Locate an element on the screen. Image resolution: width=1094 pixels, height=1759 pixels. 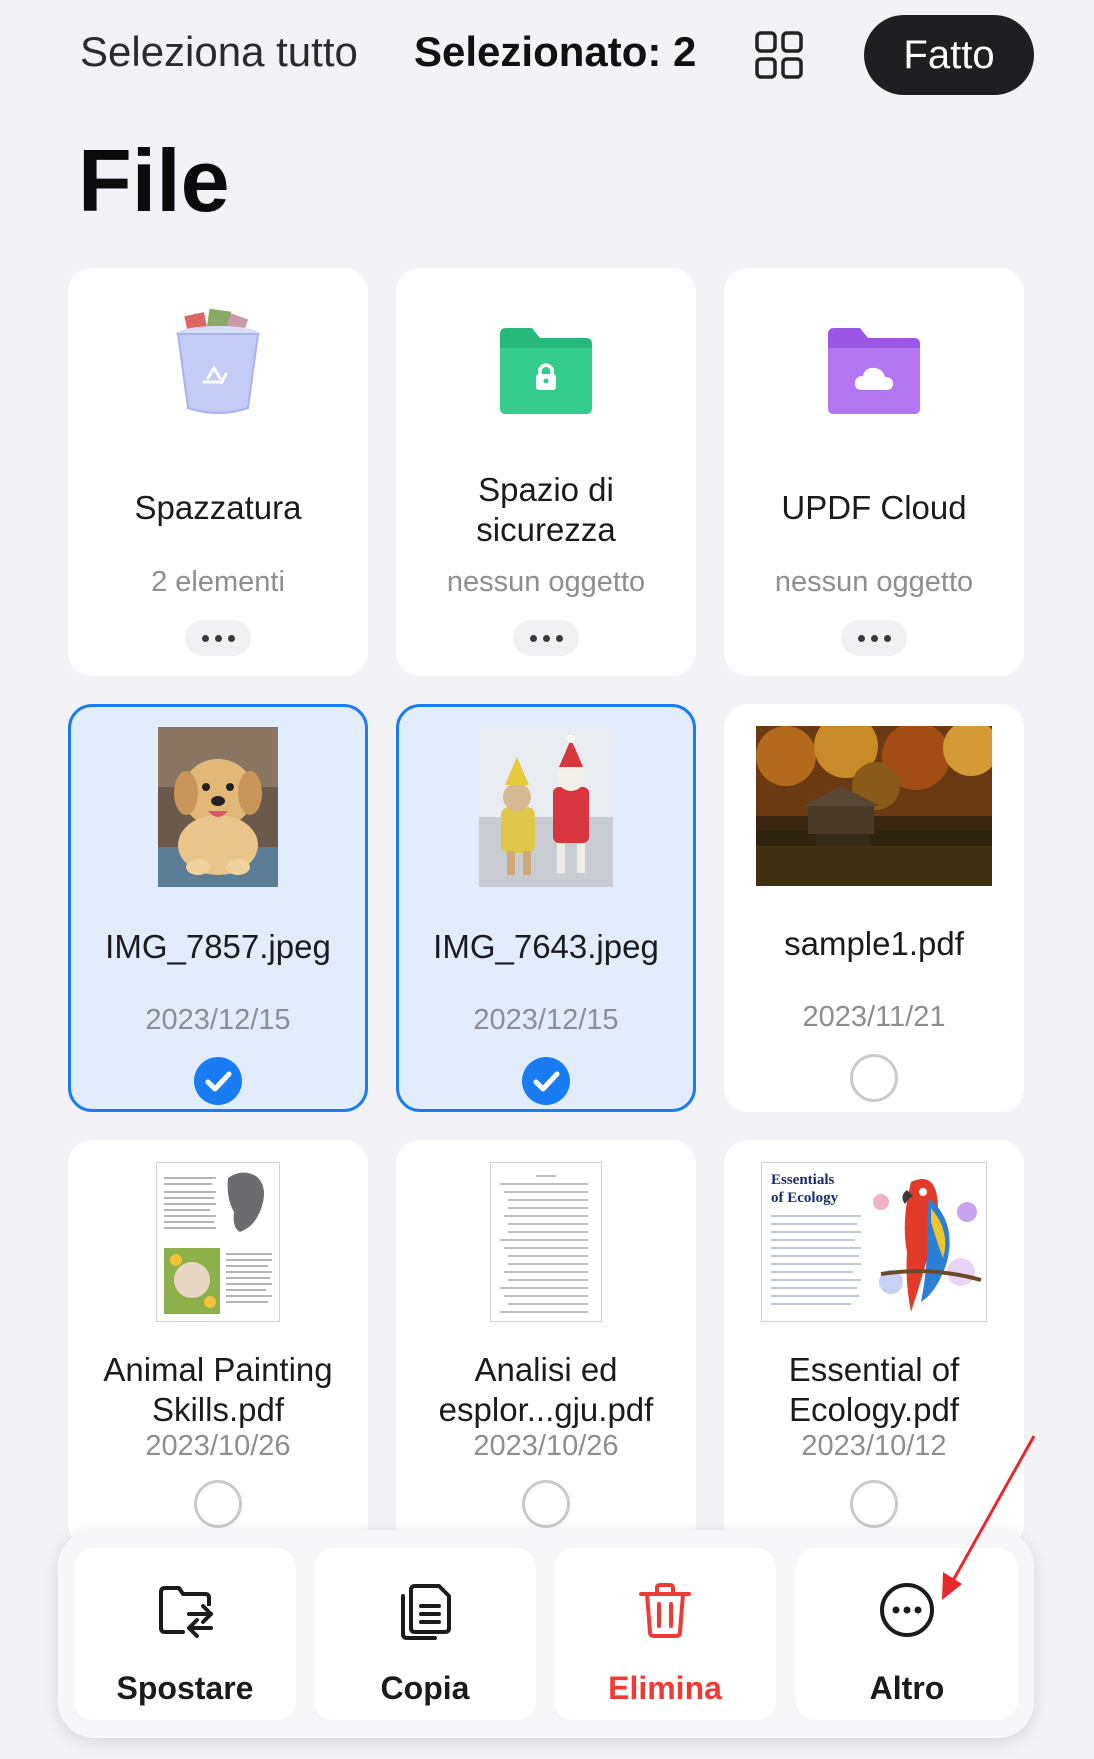
autumn-lake-thumbnail is located at coordinates (874, 806).